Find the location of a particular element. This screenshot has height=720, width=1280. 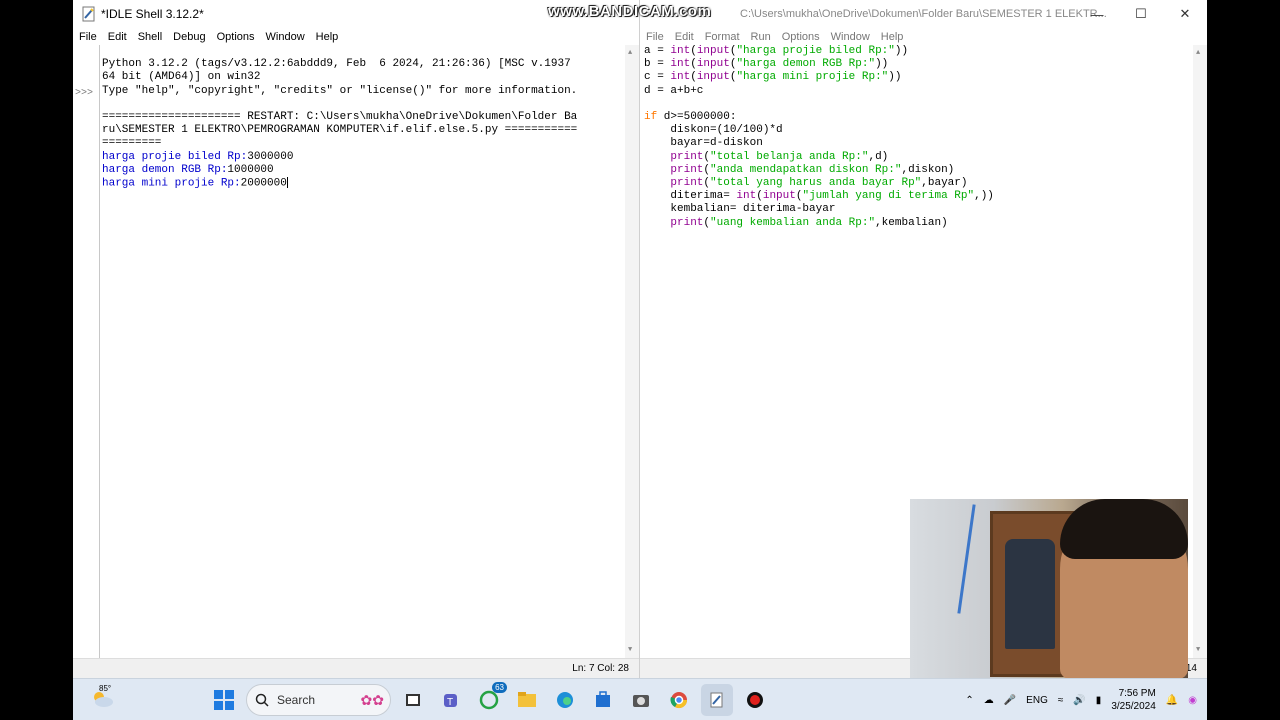

chevron-up-icon: ⌃ is located at coordinates (969, 700).